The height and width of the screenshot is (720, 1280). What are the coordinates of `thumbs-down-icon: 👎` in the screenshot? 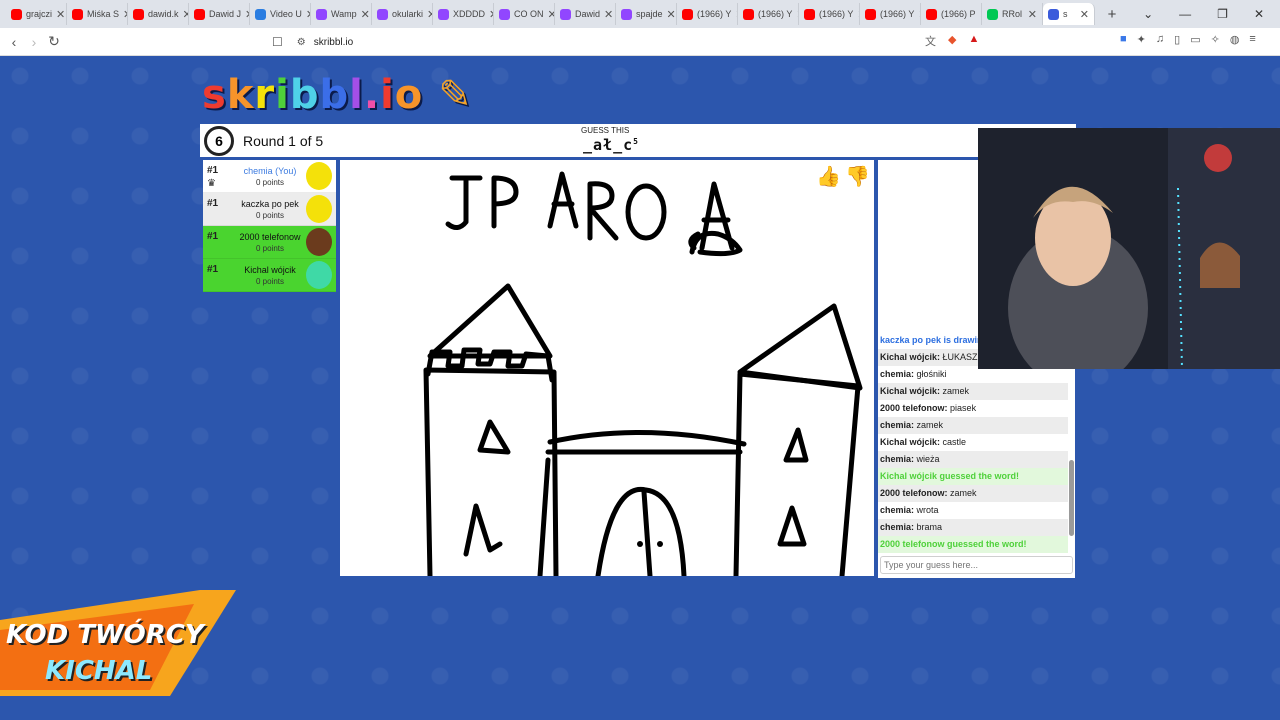 It's located at (857, 176).